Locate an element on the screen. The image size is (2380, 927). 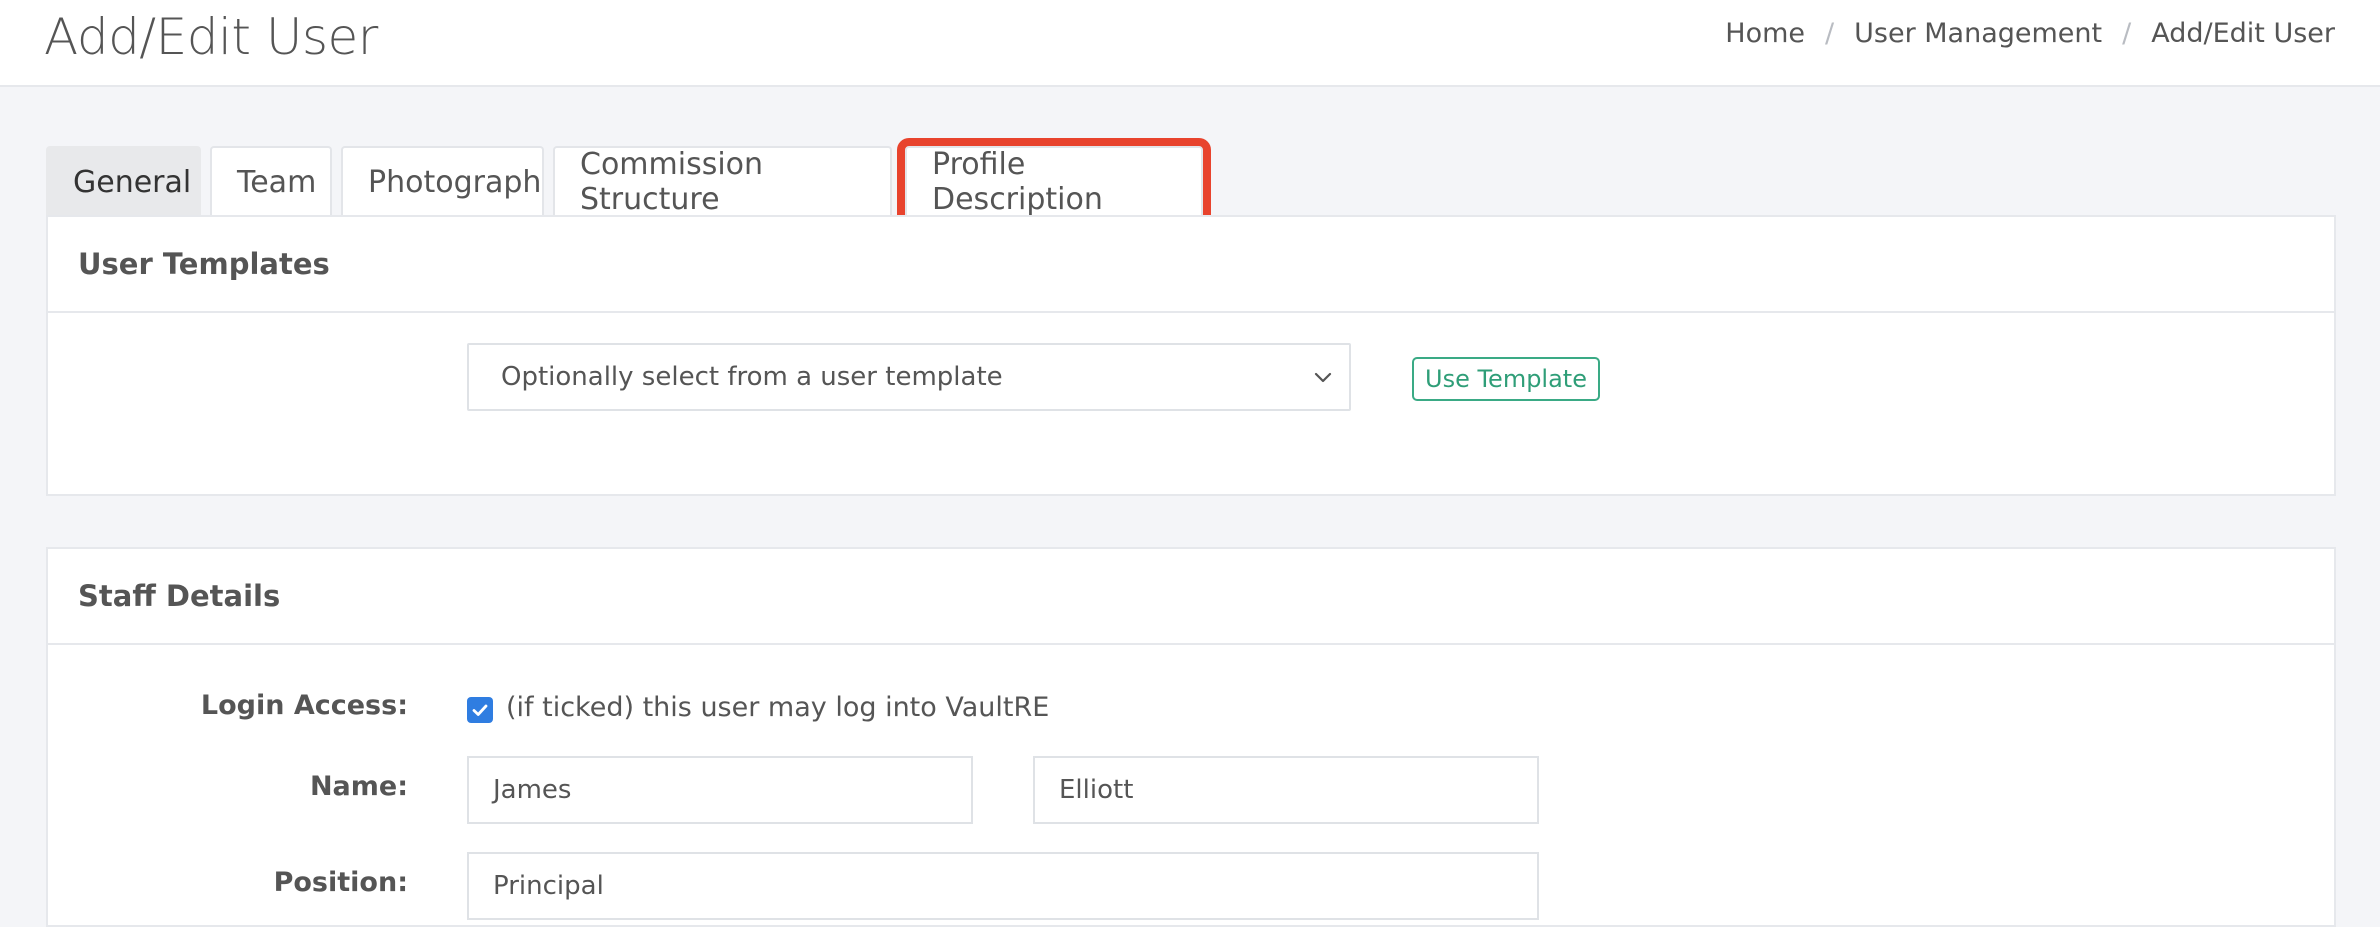
breadcrumb-current: Add/Edit User is located at coordinates (2243, 33).